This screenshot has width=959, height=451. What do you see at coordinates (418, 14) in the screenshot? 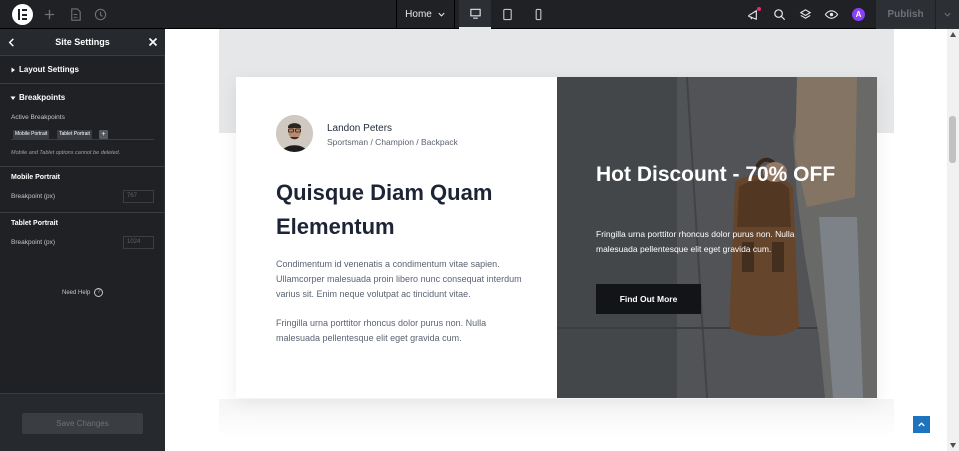
I see `page-name: Home` at bounding box center [418, 14].